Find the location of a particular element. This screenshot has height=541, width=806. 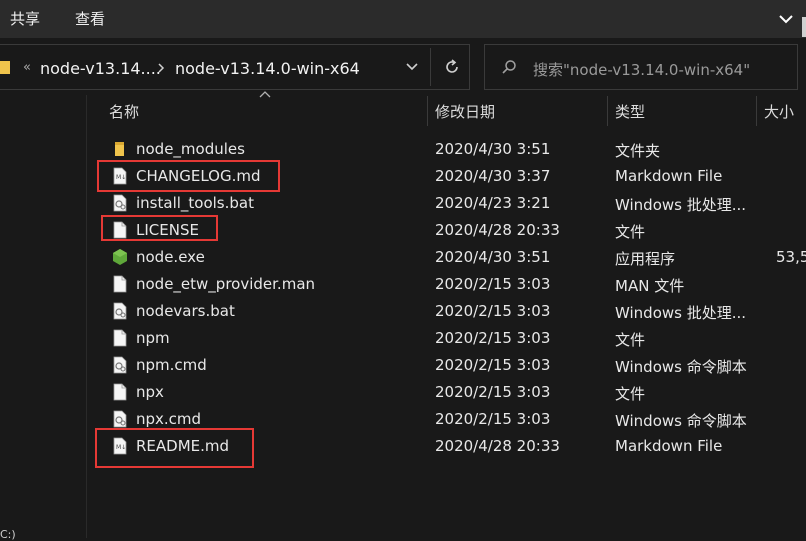

file-name: npx is located at coordinates (150, 392).